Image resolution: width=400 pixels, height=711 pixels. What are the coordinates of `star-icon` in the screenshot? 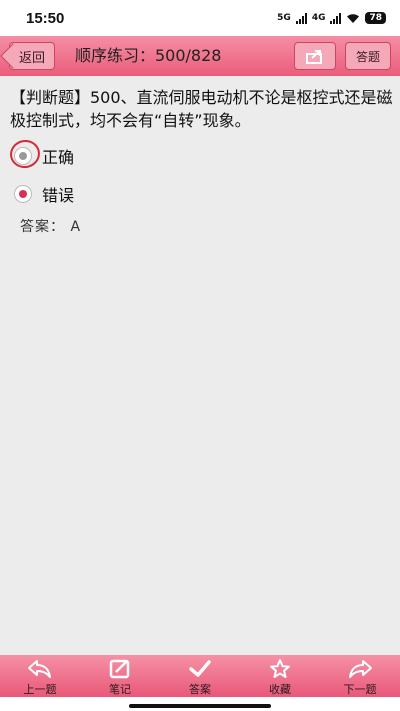 It's located at (280, 668).